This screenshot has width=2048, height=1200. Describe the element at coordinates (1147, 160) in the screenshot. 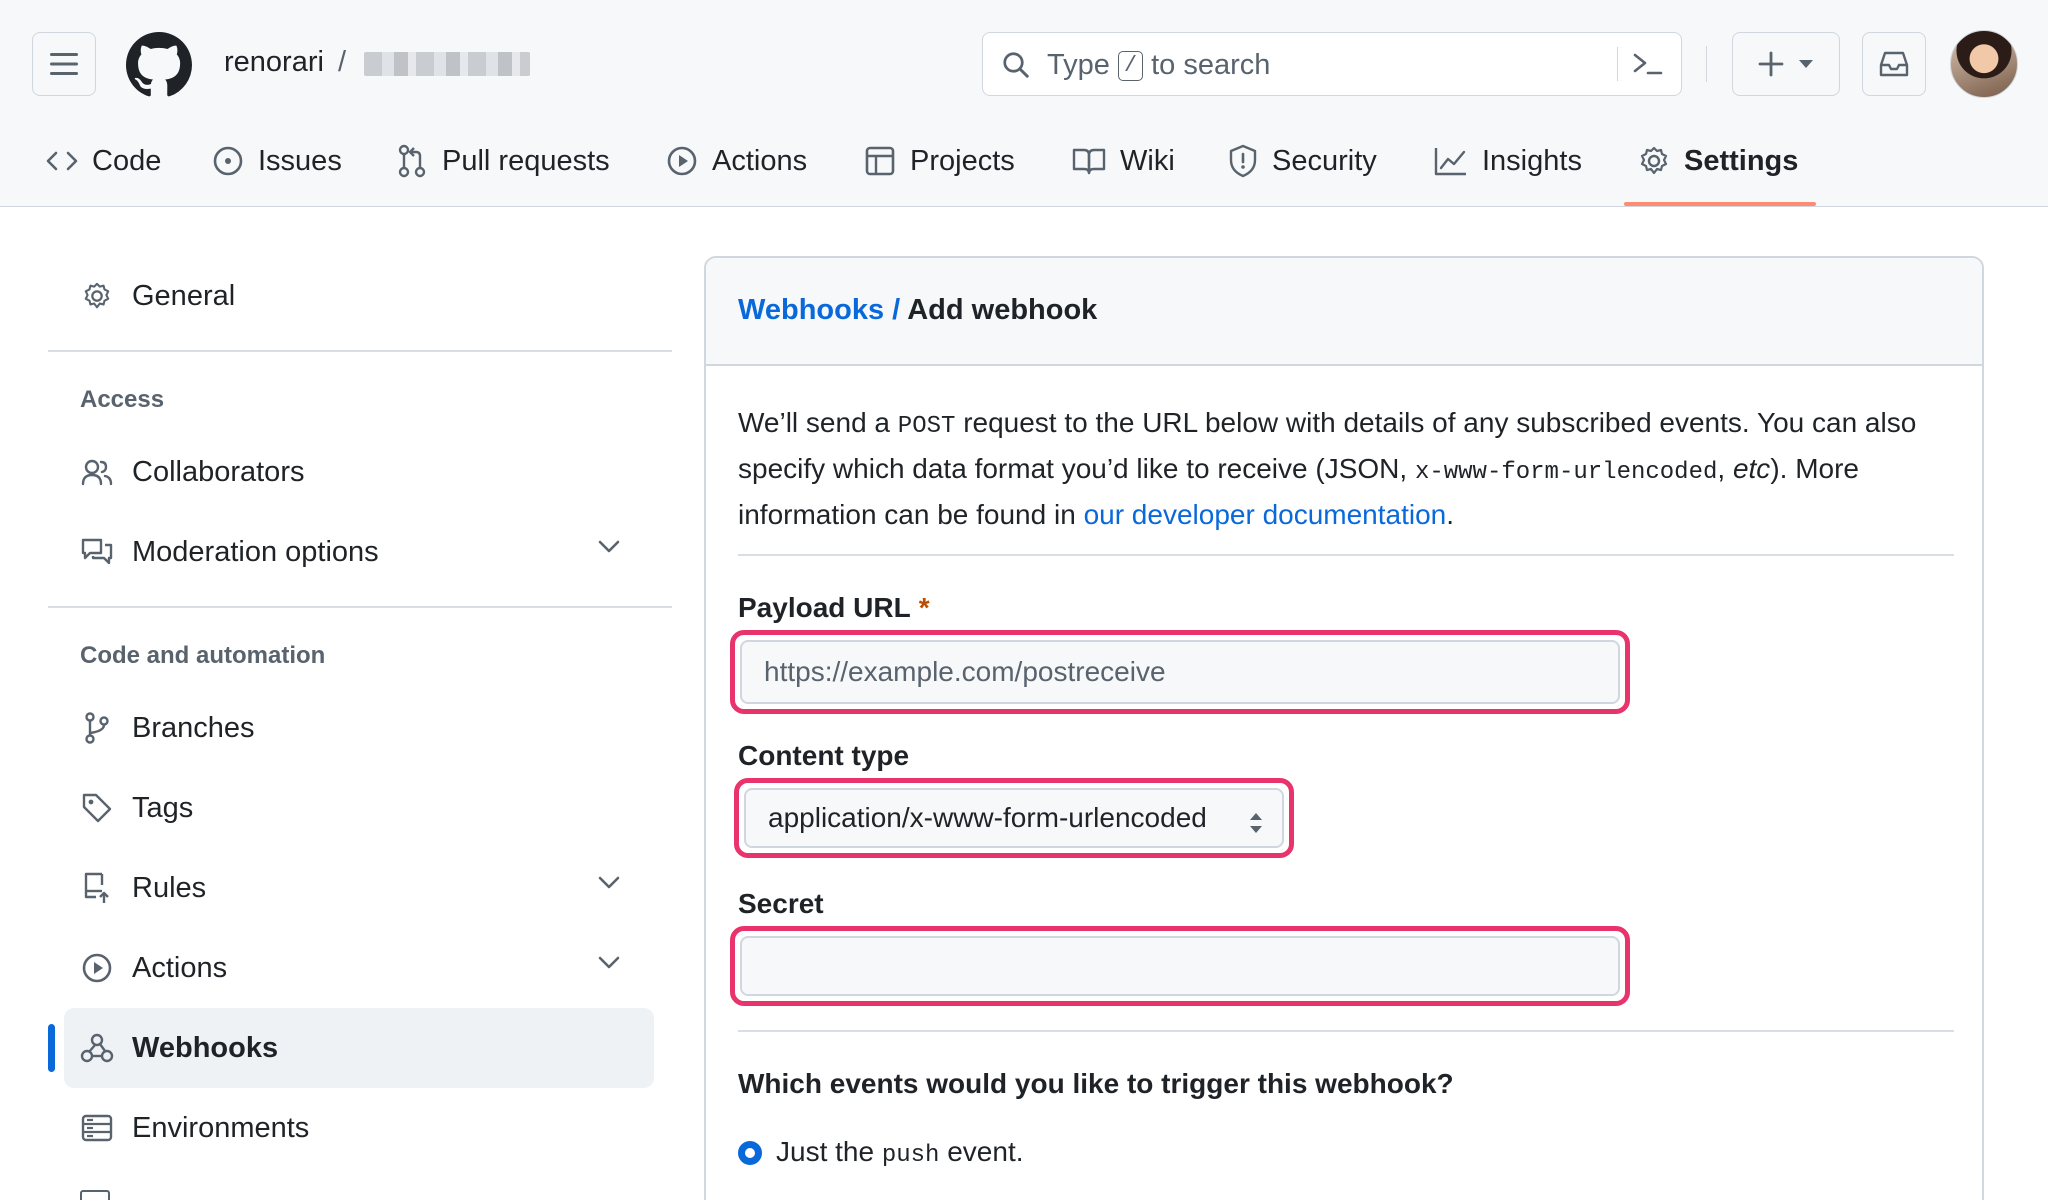

I see `tab-label: Wiki` at that location.